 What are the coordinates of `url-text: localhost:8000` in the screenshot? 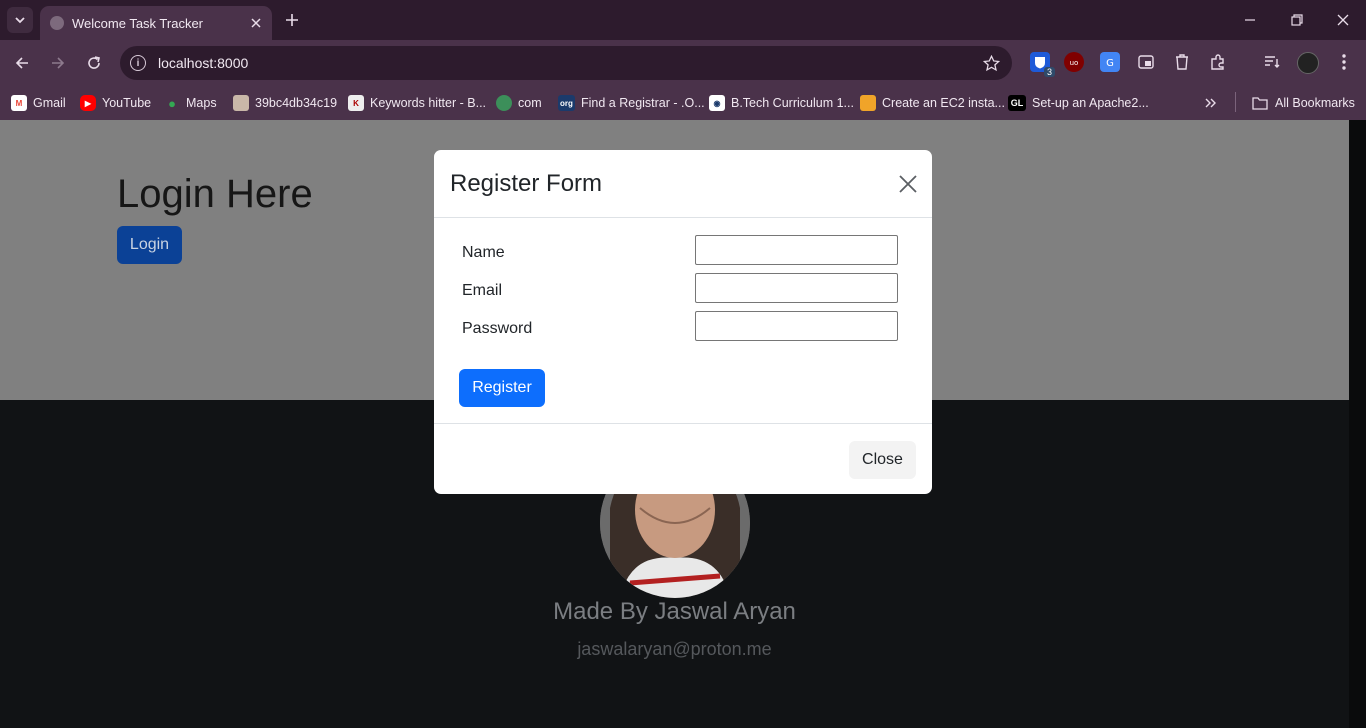 It's located at (203, 63).